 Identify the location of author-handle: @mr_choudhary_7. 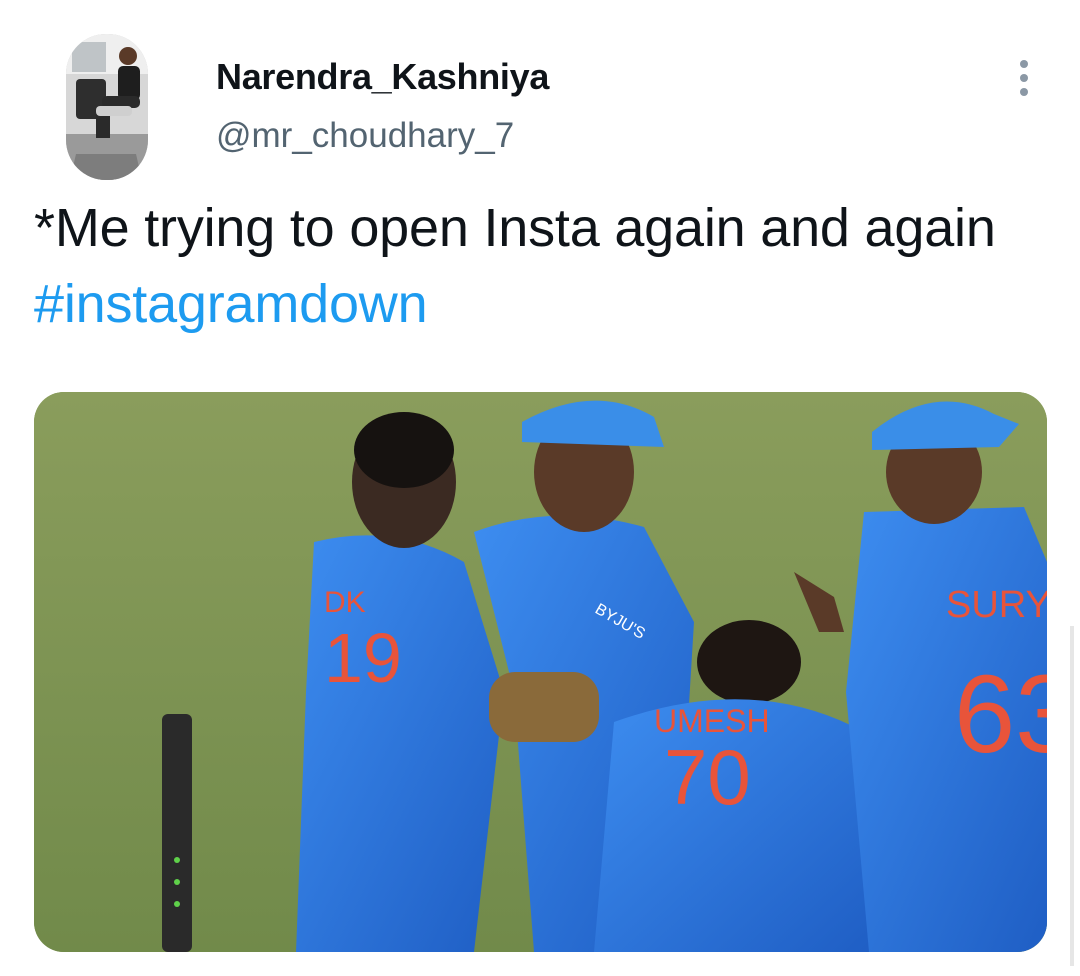
(365, 136).